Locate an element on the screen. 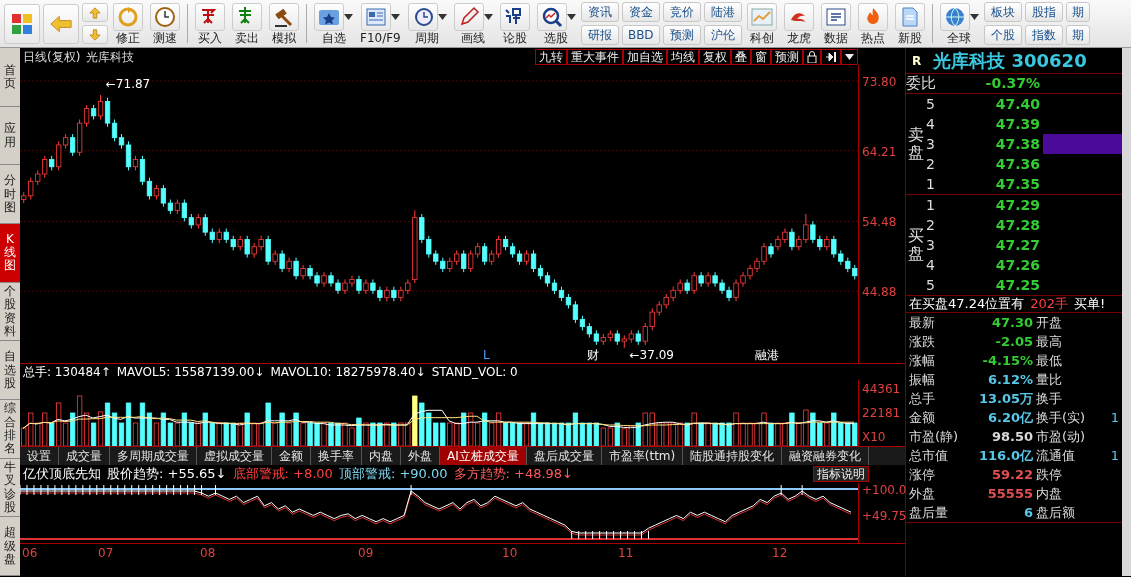 Image resolution: width=1131 pixels, height=577 pixels. tile-grid-icon is located at coordinates (22, 23).